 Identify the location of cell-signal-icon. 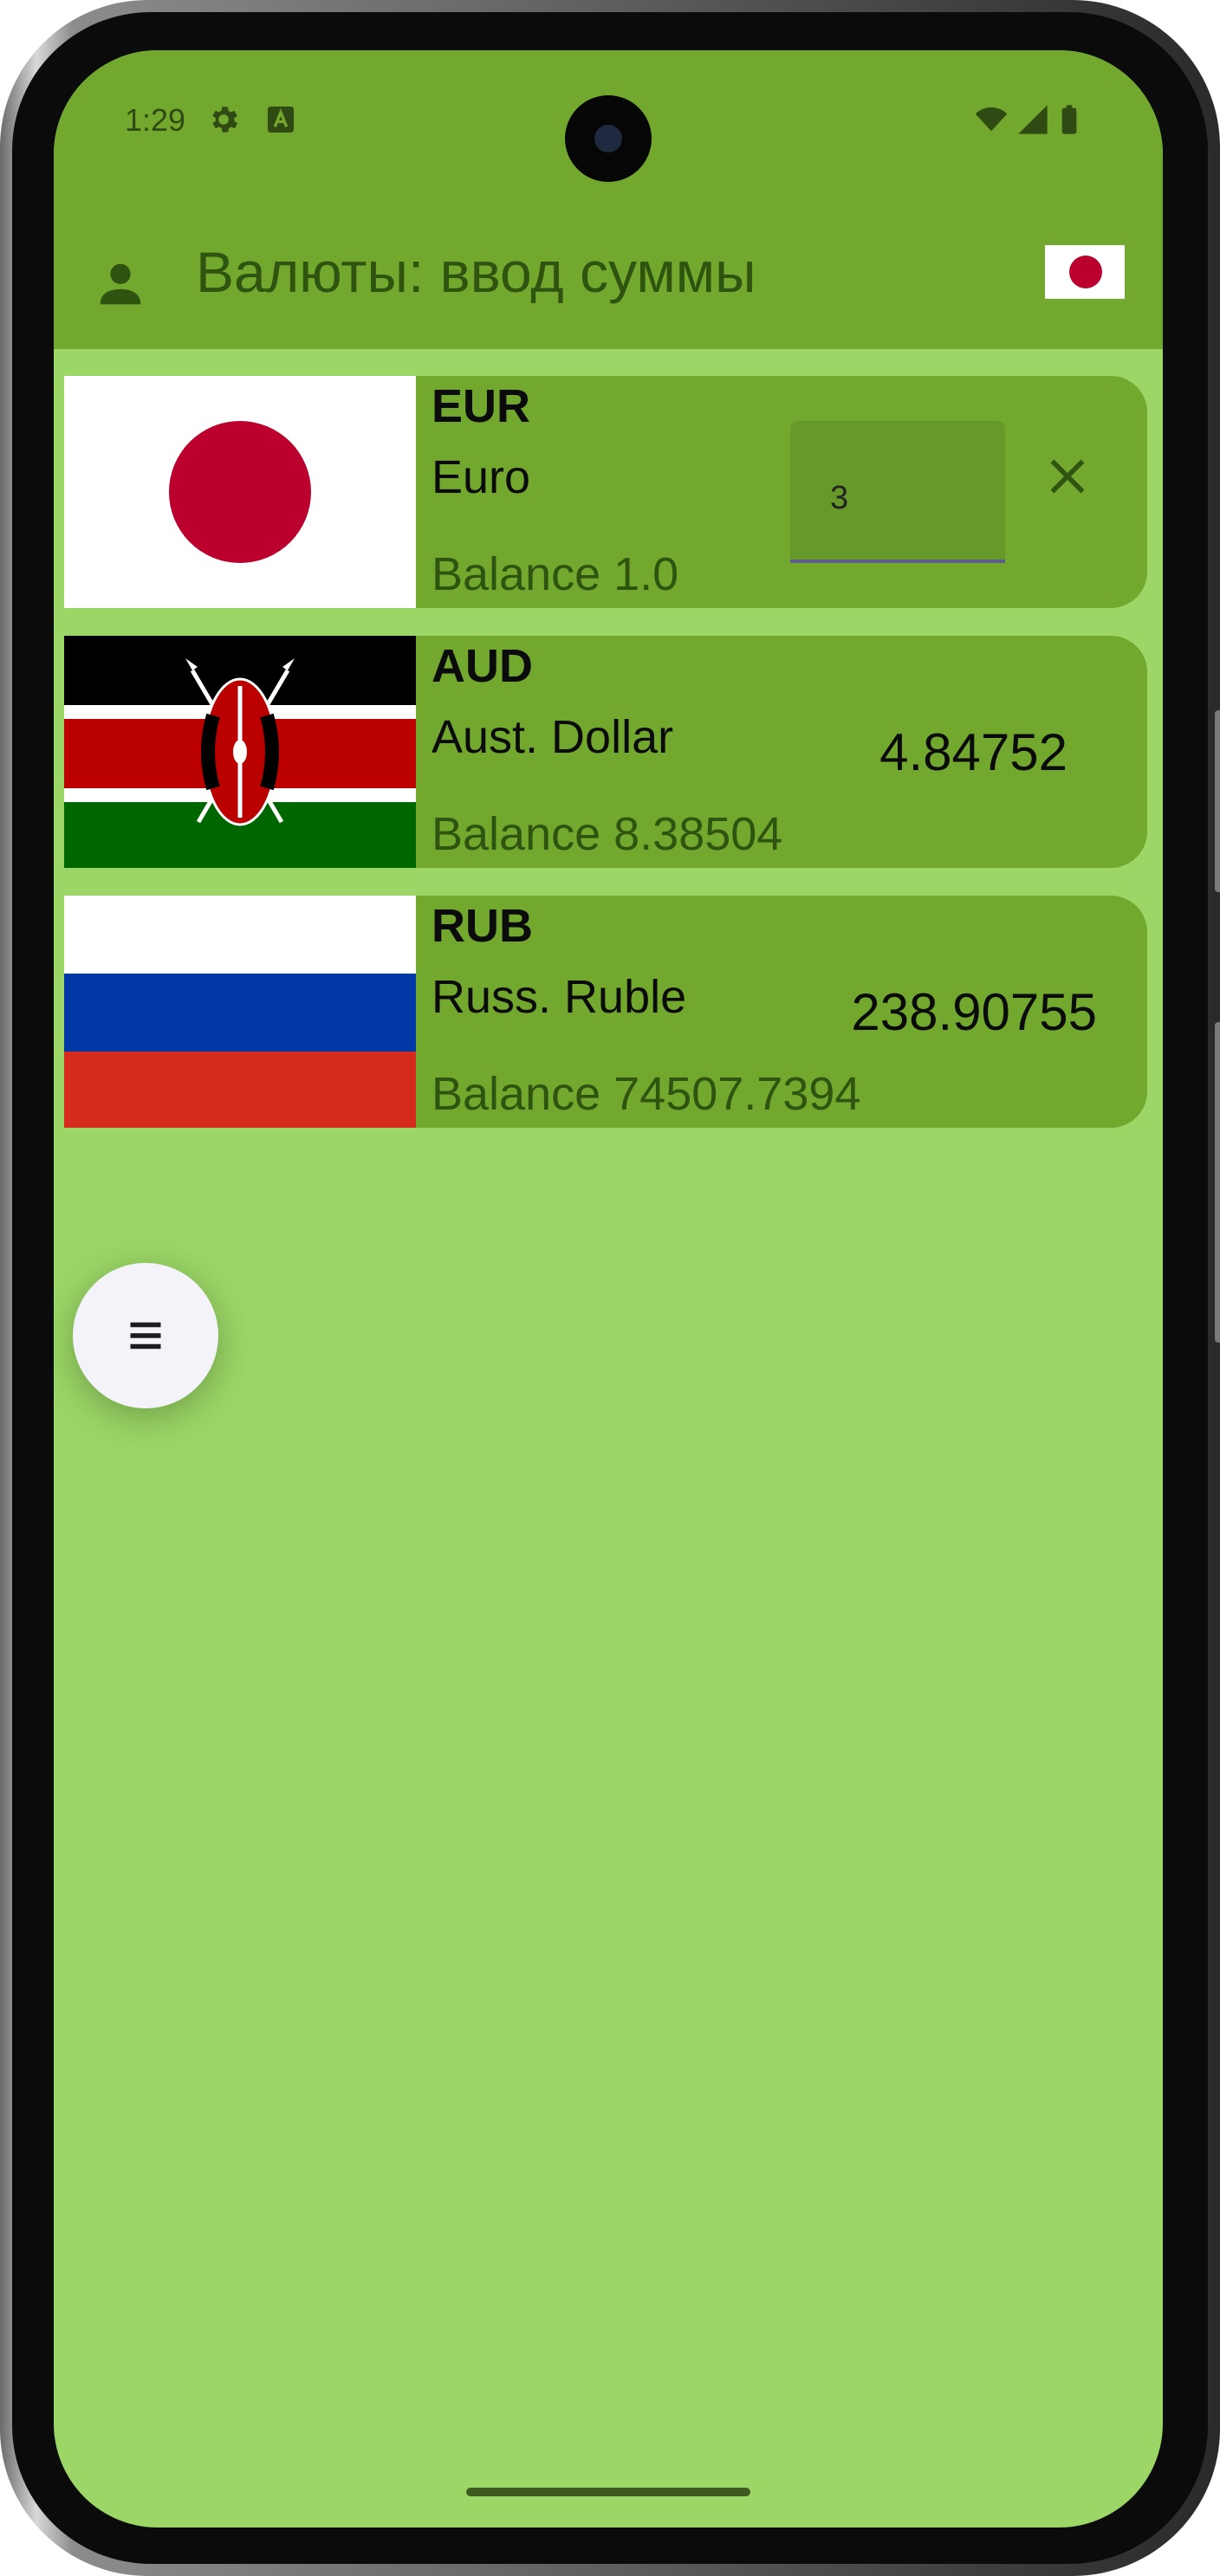
(1033, 119).